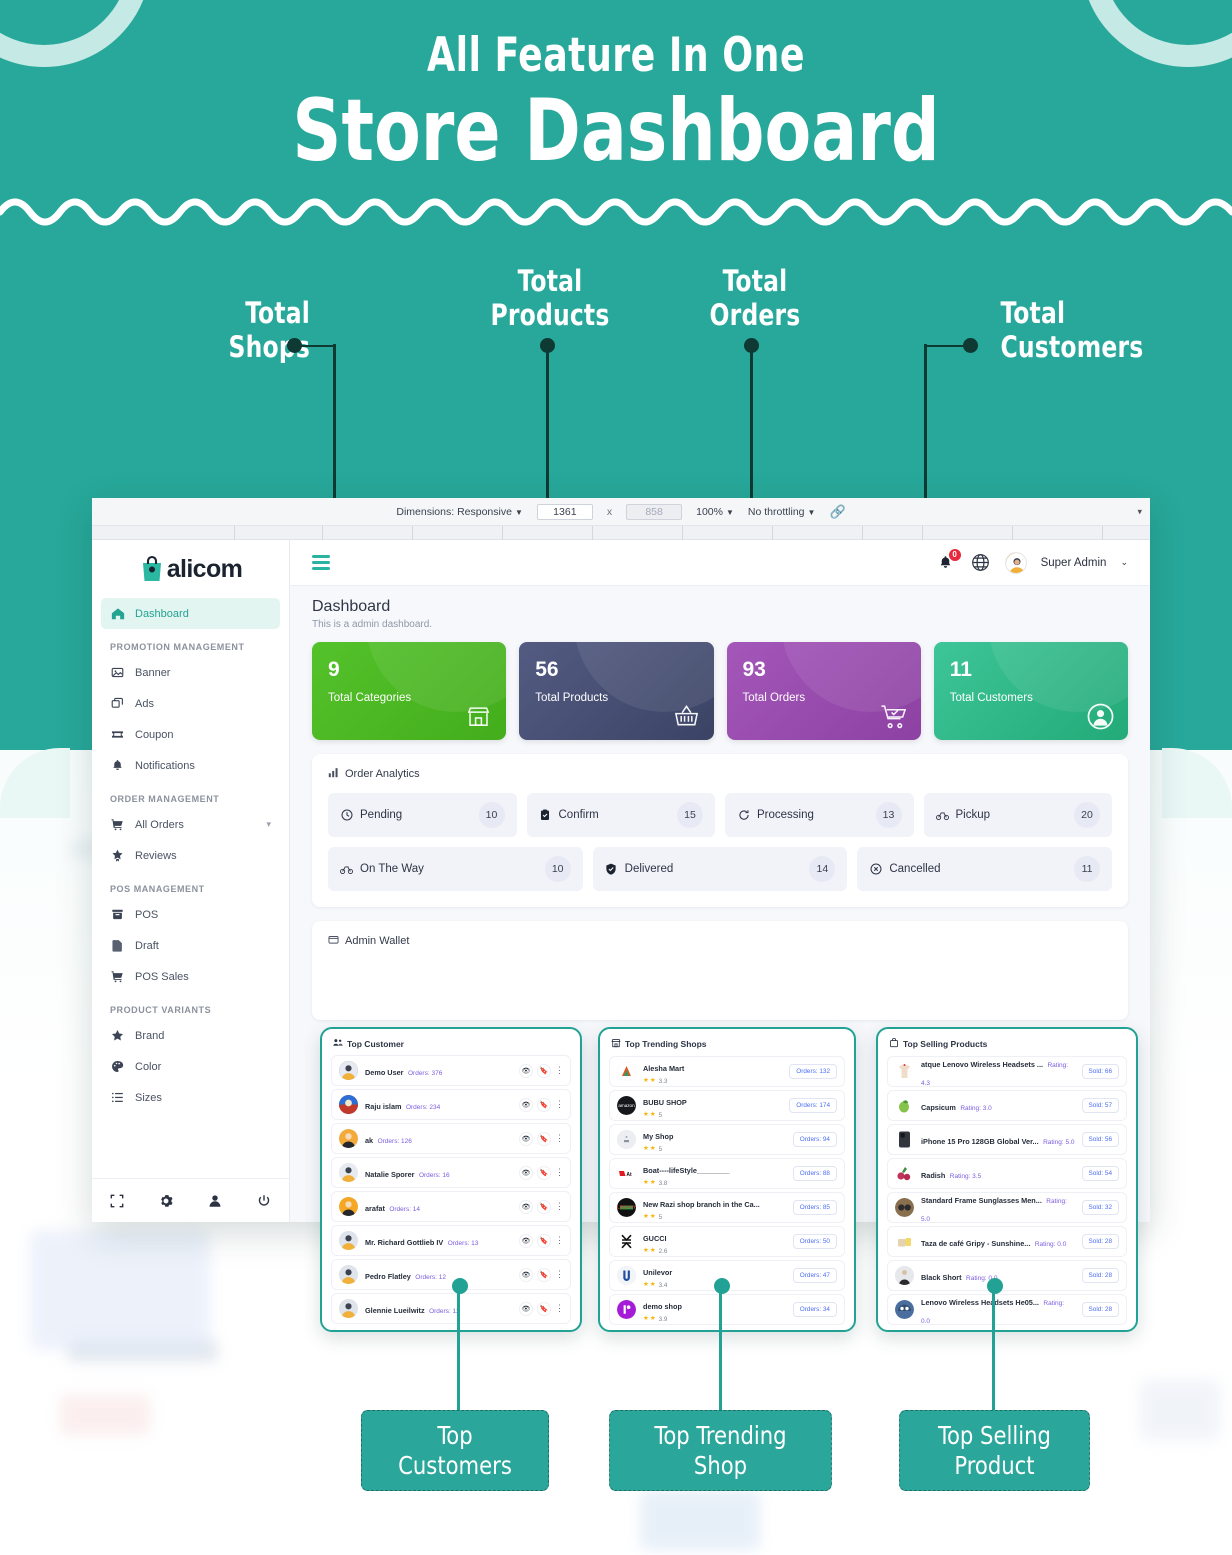 The height and width of the screenshot is (1555, 1232). What do you see at coordinates (727, 1105) in the screenshot?
I see `list-item: amazon BUBU SHOP ★ ★ 5 Orders: 174` at bounding box center [727, 1105].